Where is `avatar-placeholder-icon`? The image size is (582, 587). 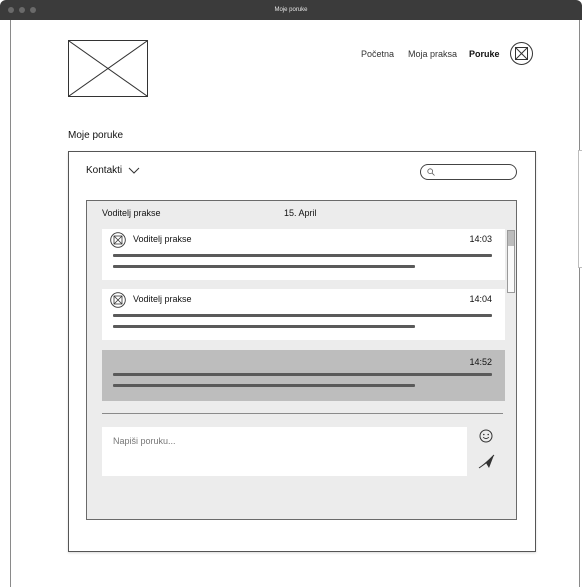
avatar-placeholder-icon is located at coordinates (521, 53).